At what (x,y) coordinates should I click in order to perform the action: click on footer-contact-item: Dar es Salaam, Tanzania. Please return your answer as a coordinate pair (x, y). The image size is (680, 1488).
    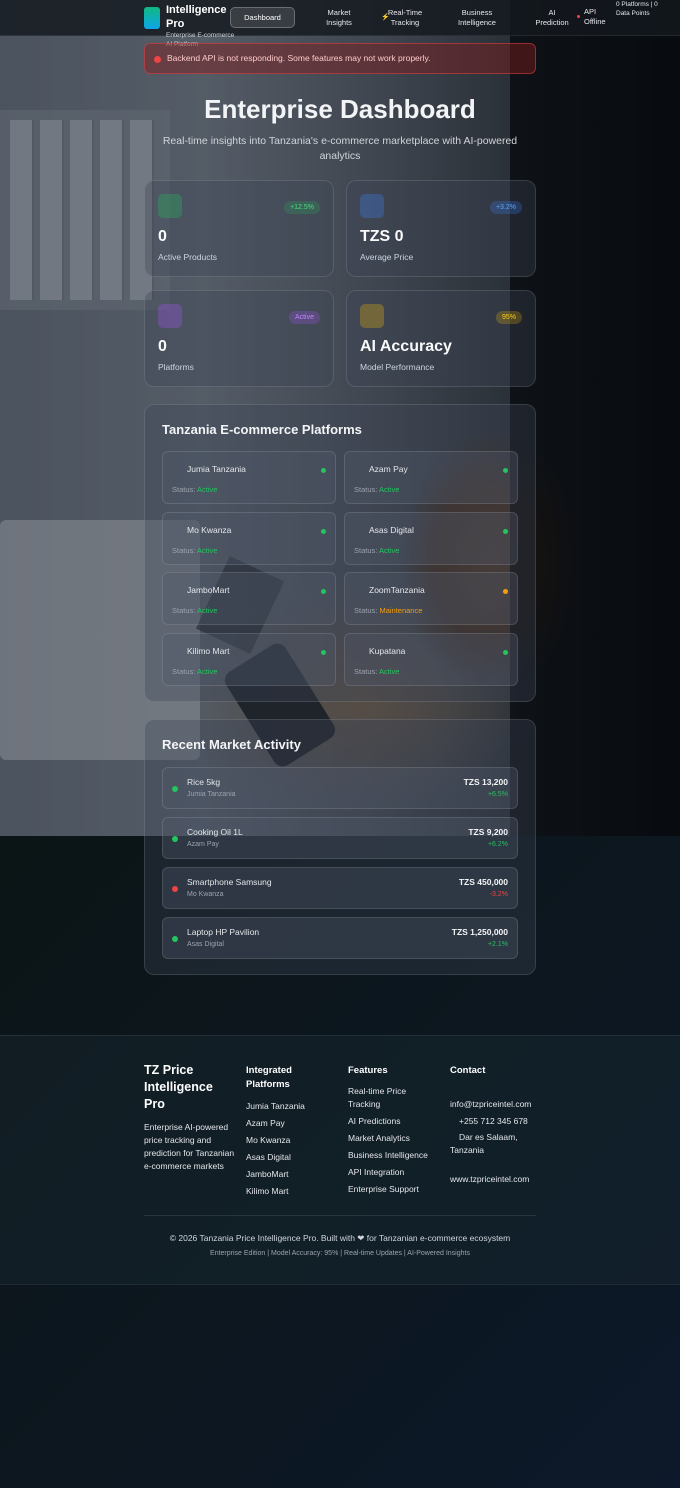
    Looking at the image, I should click on (484, 1143).